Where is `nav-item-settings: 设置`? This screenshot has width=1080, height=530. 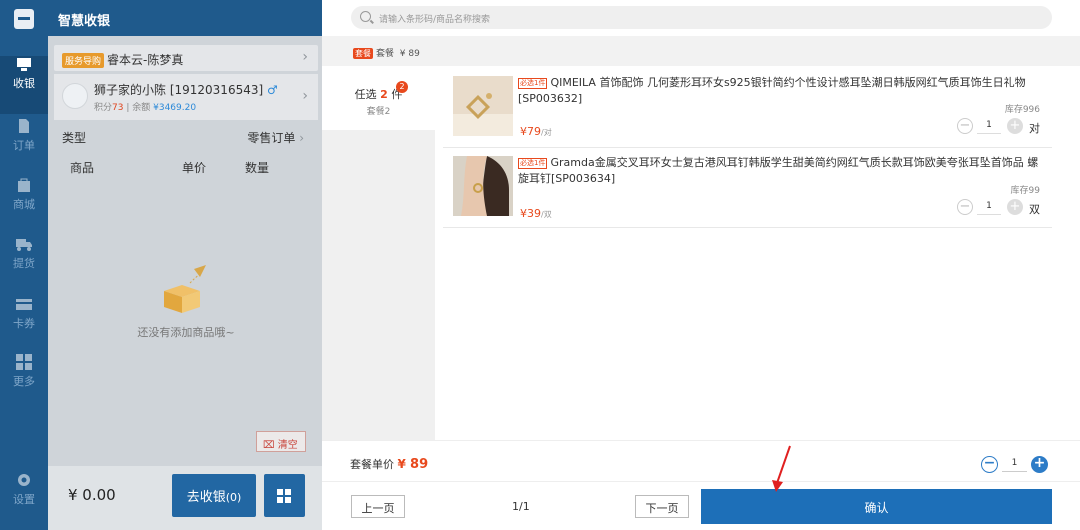
nav-item-settings: 设置 is located at coordinates (24, 501).